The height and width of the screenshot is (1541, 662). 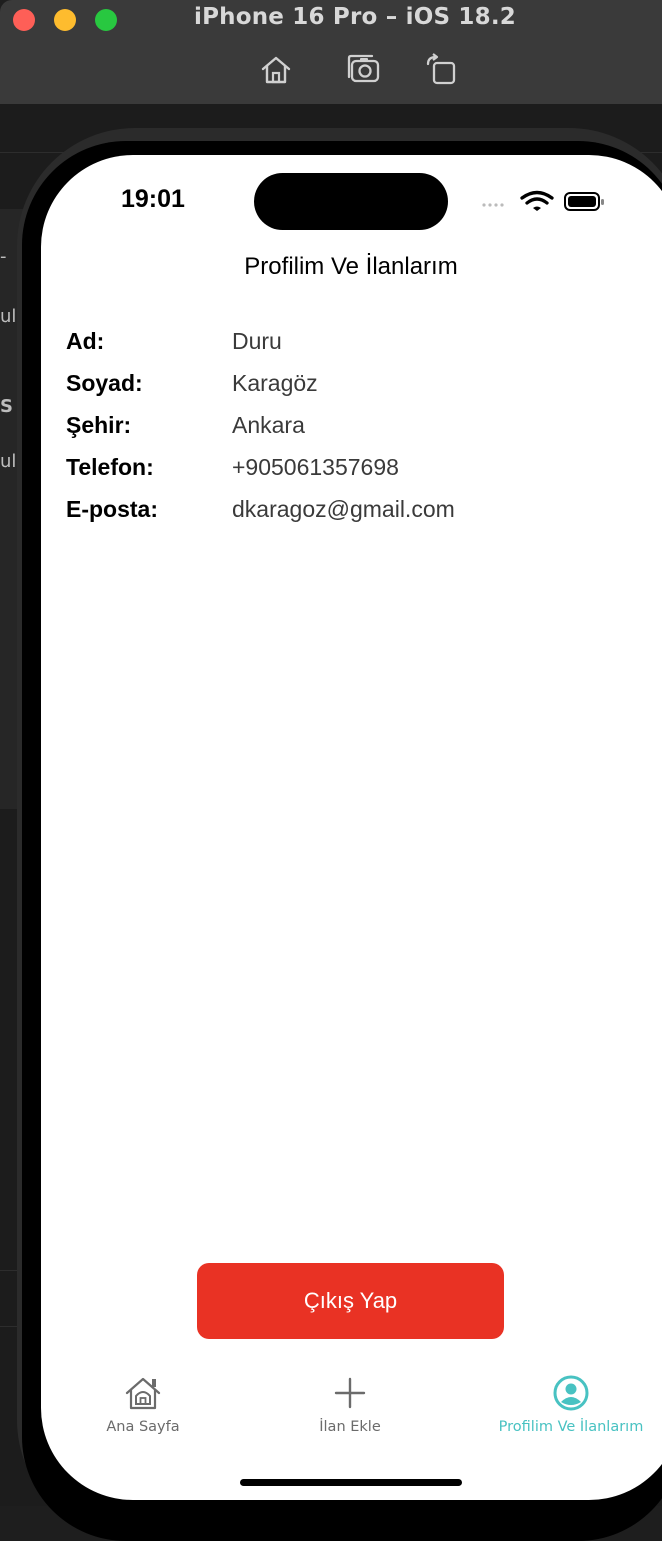 I want to click on window-title: iPhone 16 Pro – iOS 18.2, so click(x=355, y=17).